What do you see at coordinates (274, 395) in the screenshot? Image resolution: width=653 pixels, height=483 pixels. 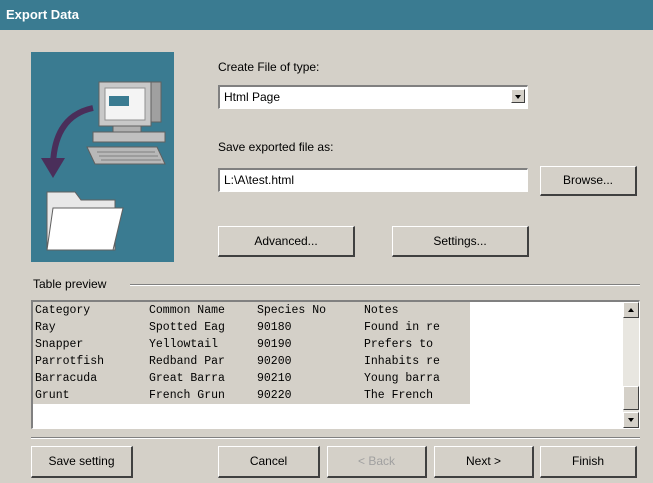 I see `table-cell: 90220` at bounding box center [274, 395].